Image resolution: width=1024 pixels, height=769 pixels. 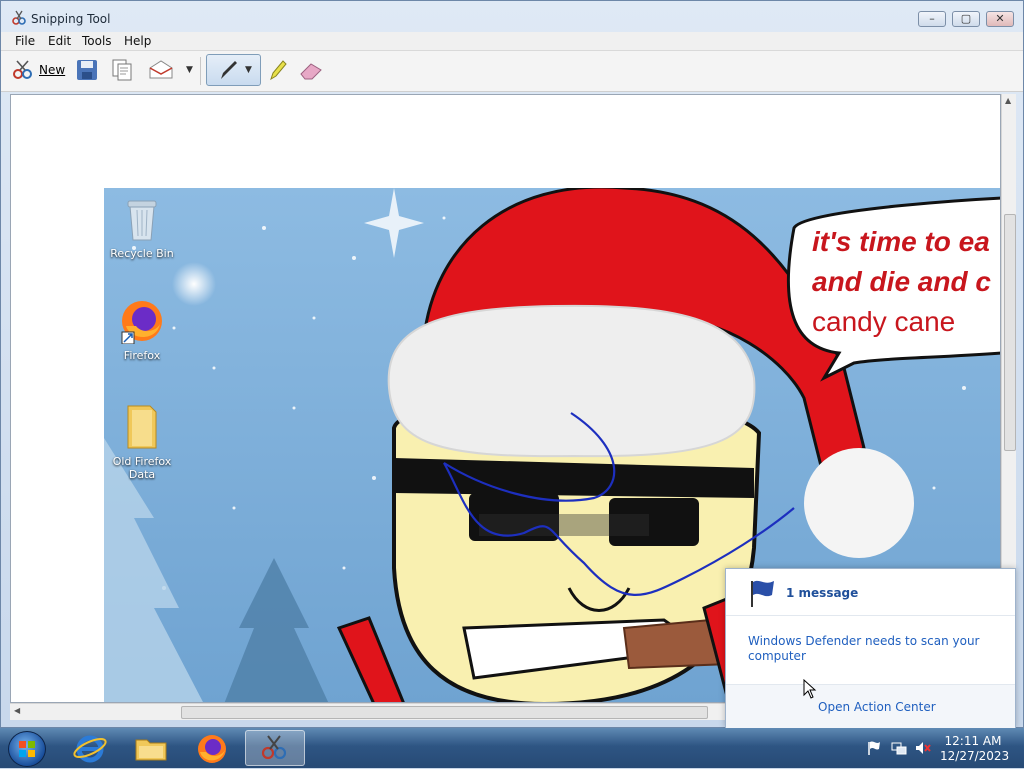 I want to click on minimize-button: –, so click(x=932, y=19).